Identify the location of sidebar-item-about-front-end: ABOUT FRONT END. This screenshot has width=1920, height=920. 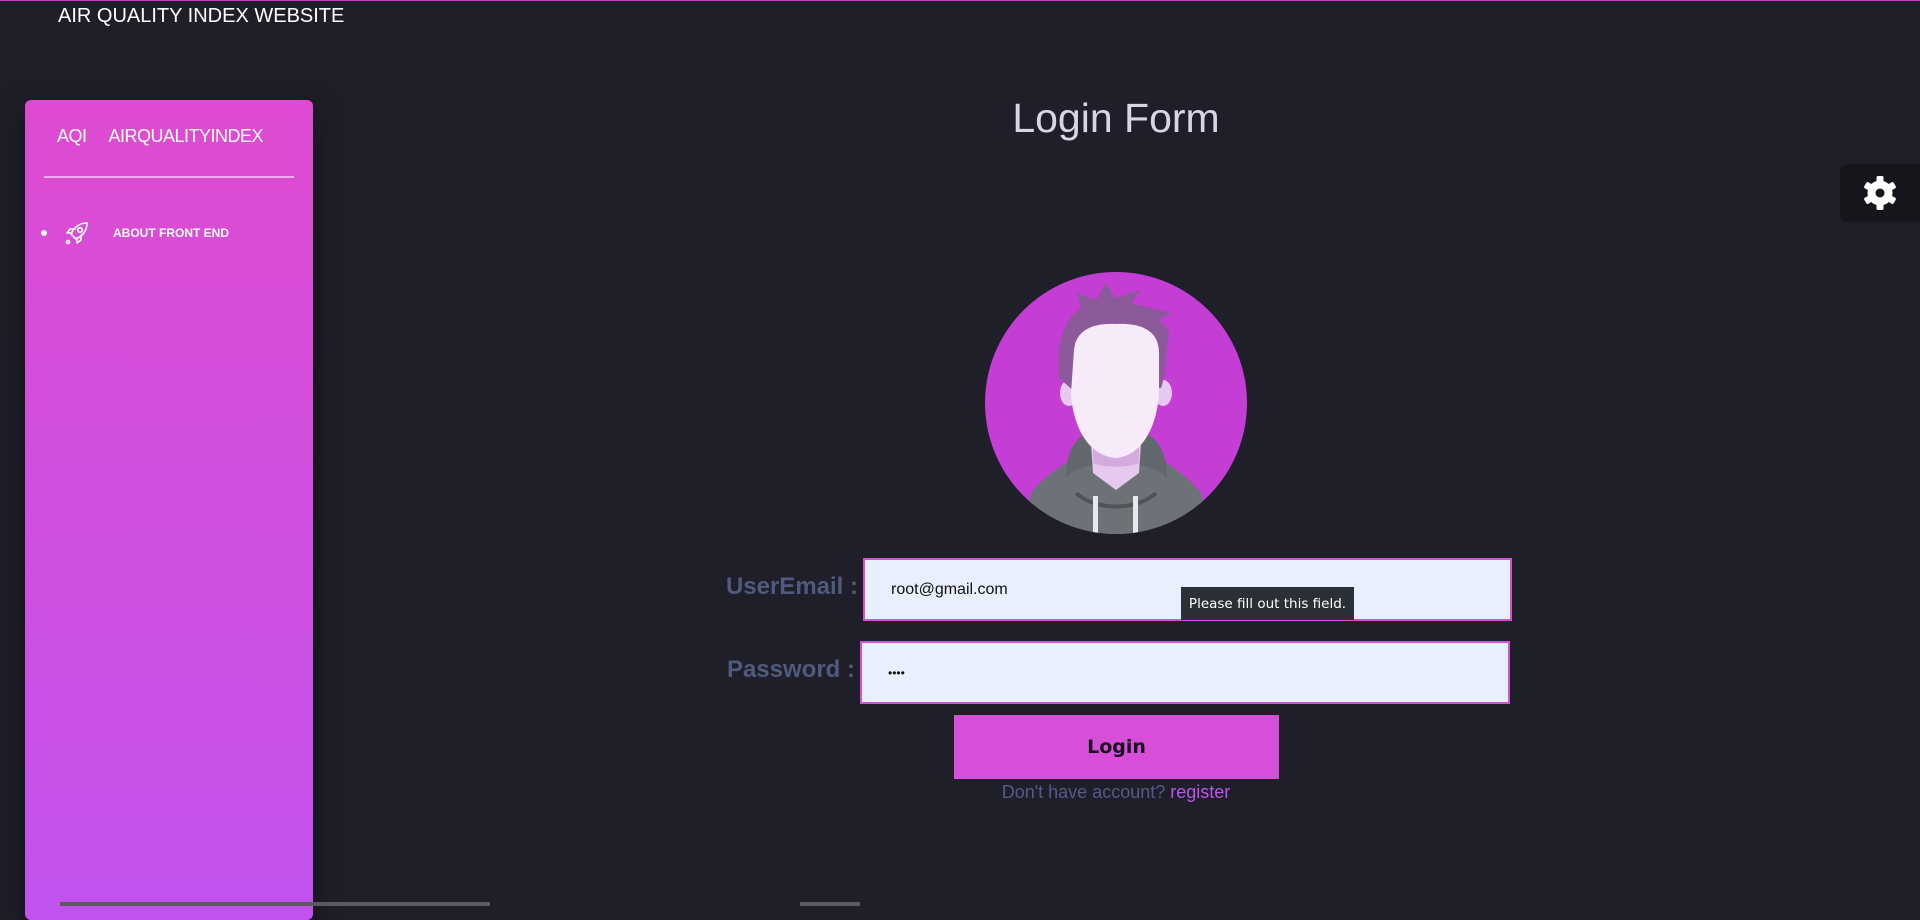
(165, 233).